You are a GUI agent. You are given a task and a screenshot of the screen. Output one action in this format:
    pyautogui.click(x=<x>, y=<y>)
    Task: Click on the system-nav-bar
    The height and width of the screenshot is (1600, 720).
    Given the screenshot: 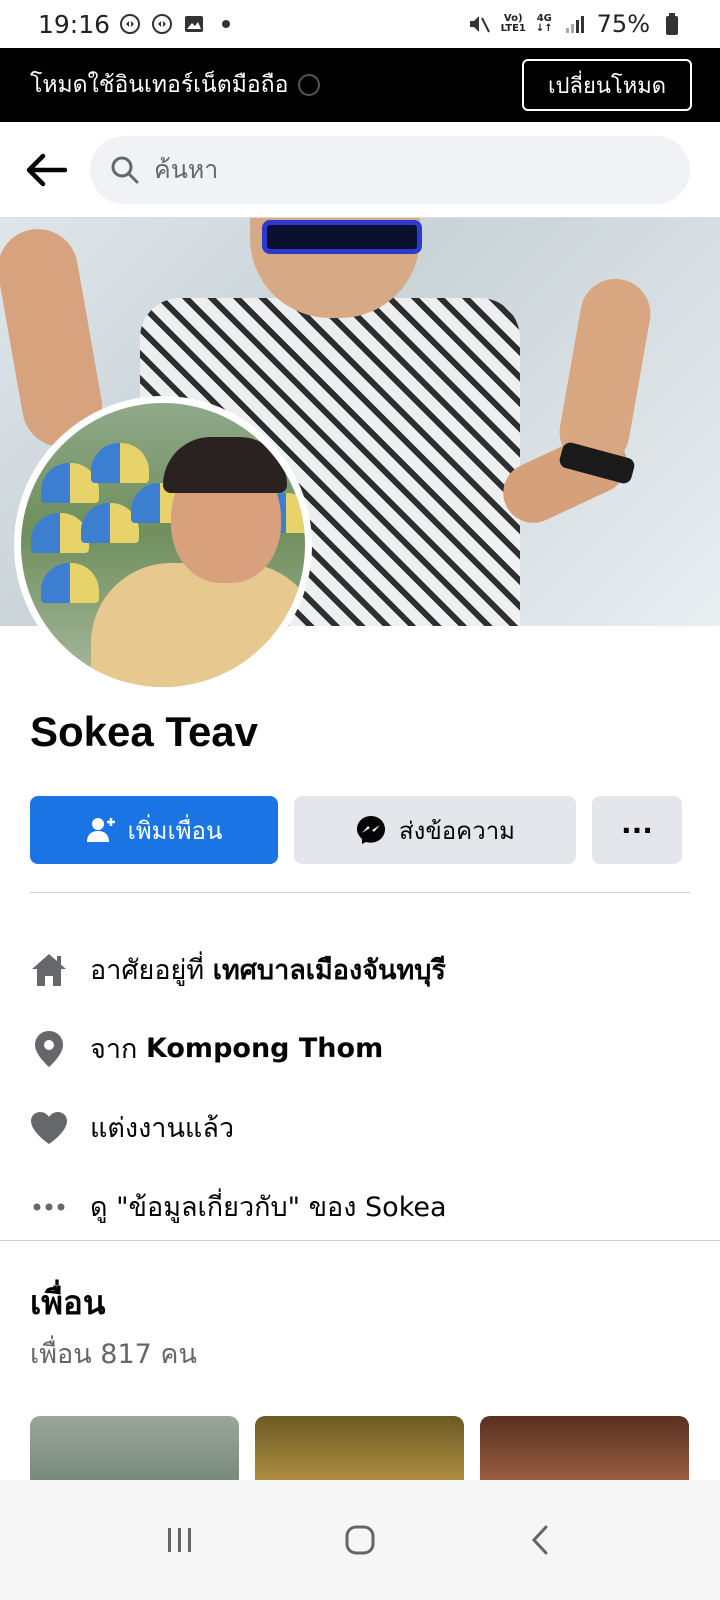 What is the action you would take?
    pyautogui.click(x=360, y=1540)
    